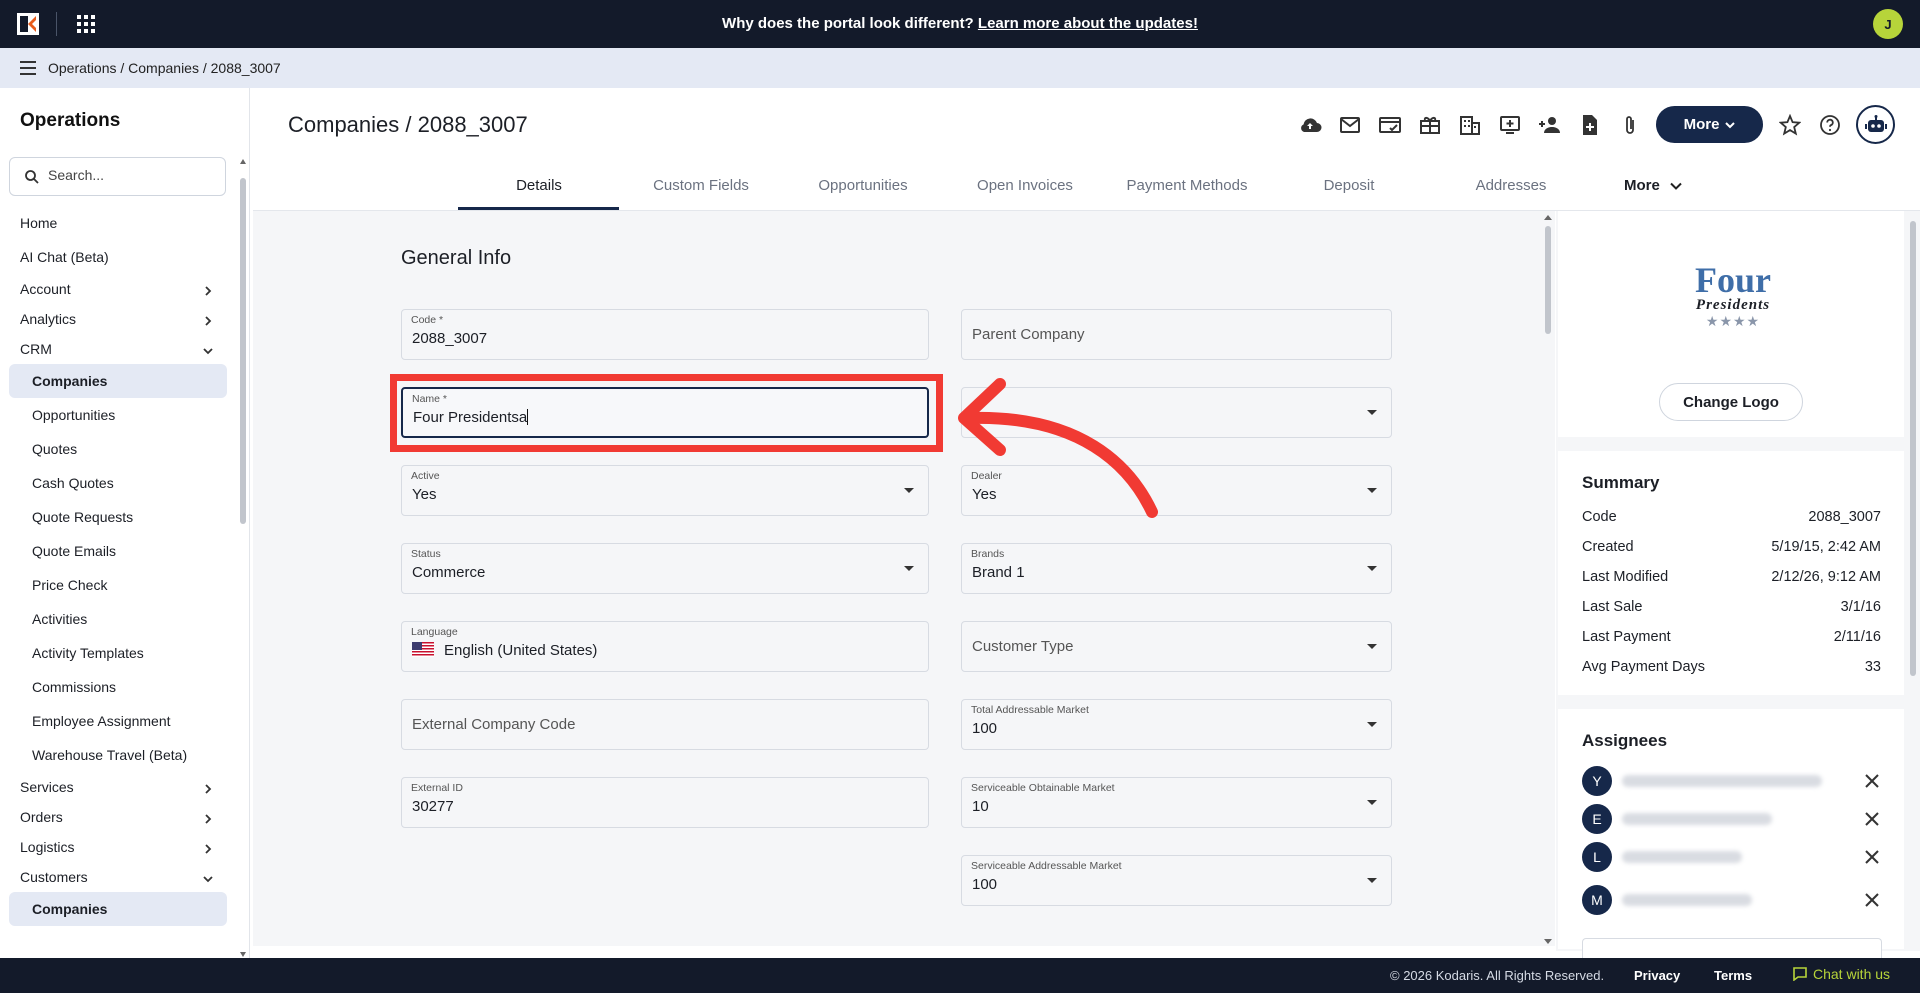 This screenshot has height=993, width=1920. Describe the element at coordinates (1630, 125) in the screenshot. I see `attach-icon` at that location.